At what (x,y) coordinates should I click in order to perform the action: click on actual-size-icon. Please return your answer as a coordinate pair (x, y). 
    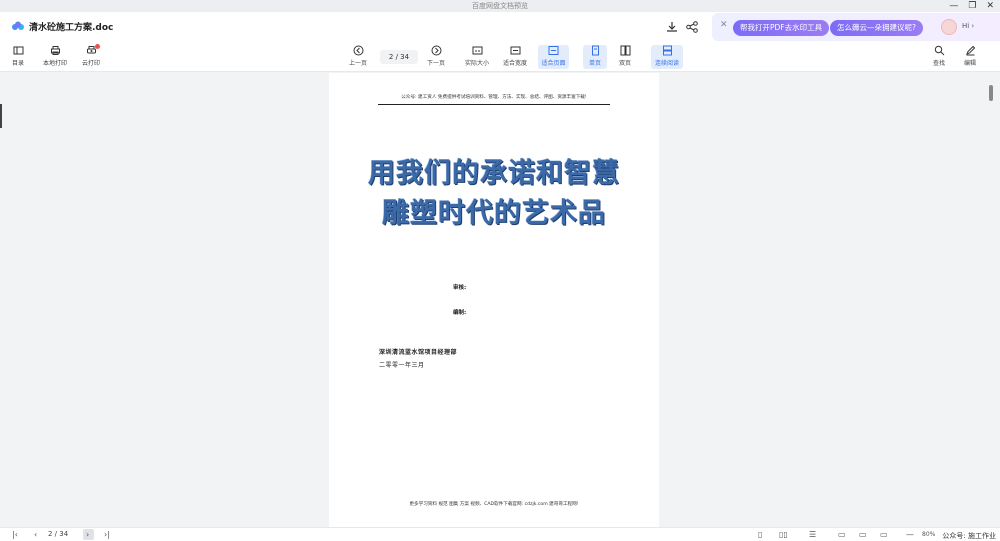
    Looking at the image, I should click on (477, 50).